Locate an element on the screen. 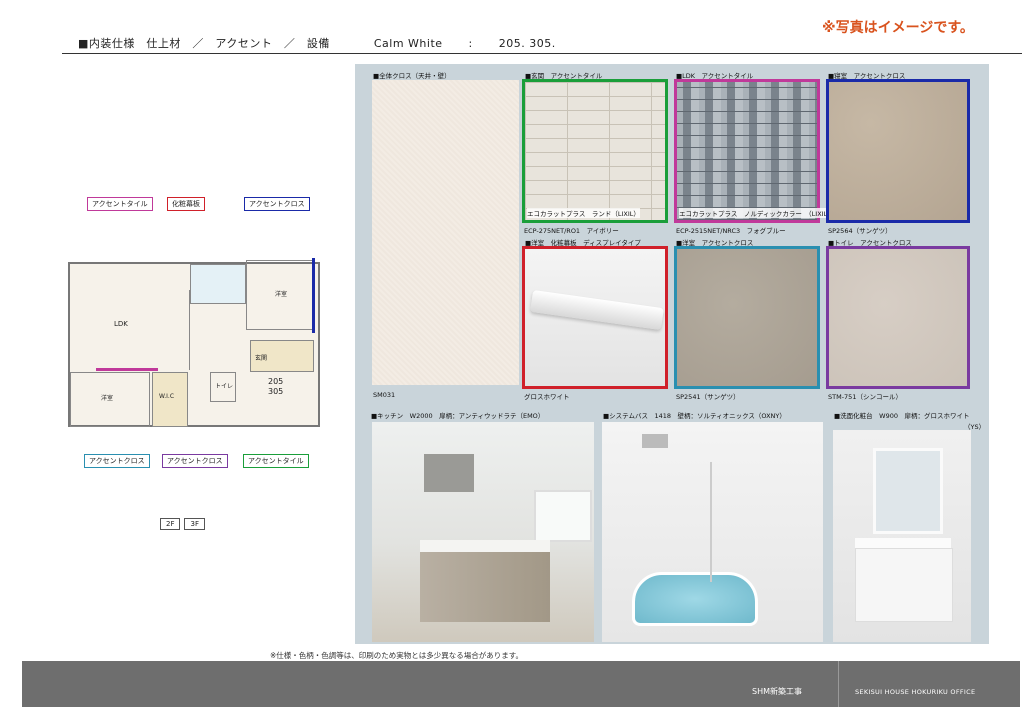 The width and height of the screenshot is (1024, 724). room-ldk: LDK is located at coordinates (130, 330).